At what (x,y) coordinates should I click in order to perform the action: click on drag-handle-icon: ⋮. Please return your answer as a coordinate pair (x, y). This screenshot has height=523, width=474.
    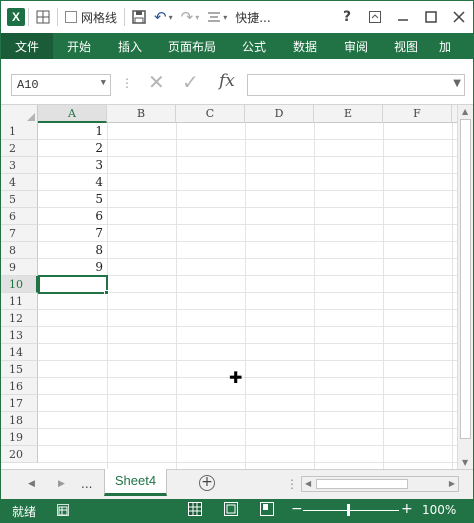
    Looking at the image, I should click on (127, 83).